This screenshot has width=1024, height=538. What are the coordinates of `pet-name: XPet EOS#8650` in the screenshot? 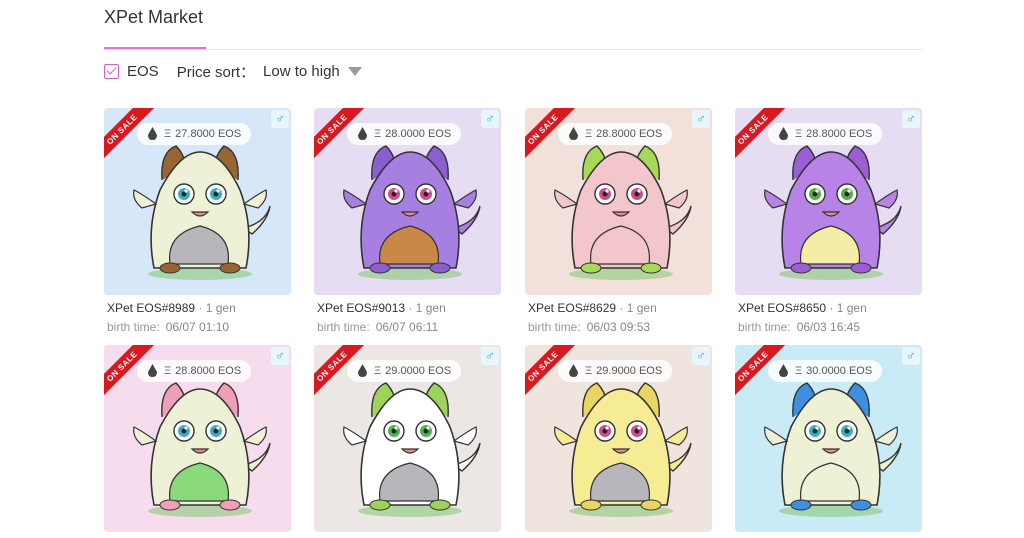 It's located at (782, 308).